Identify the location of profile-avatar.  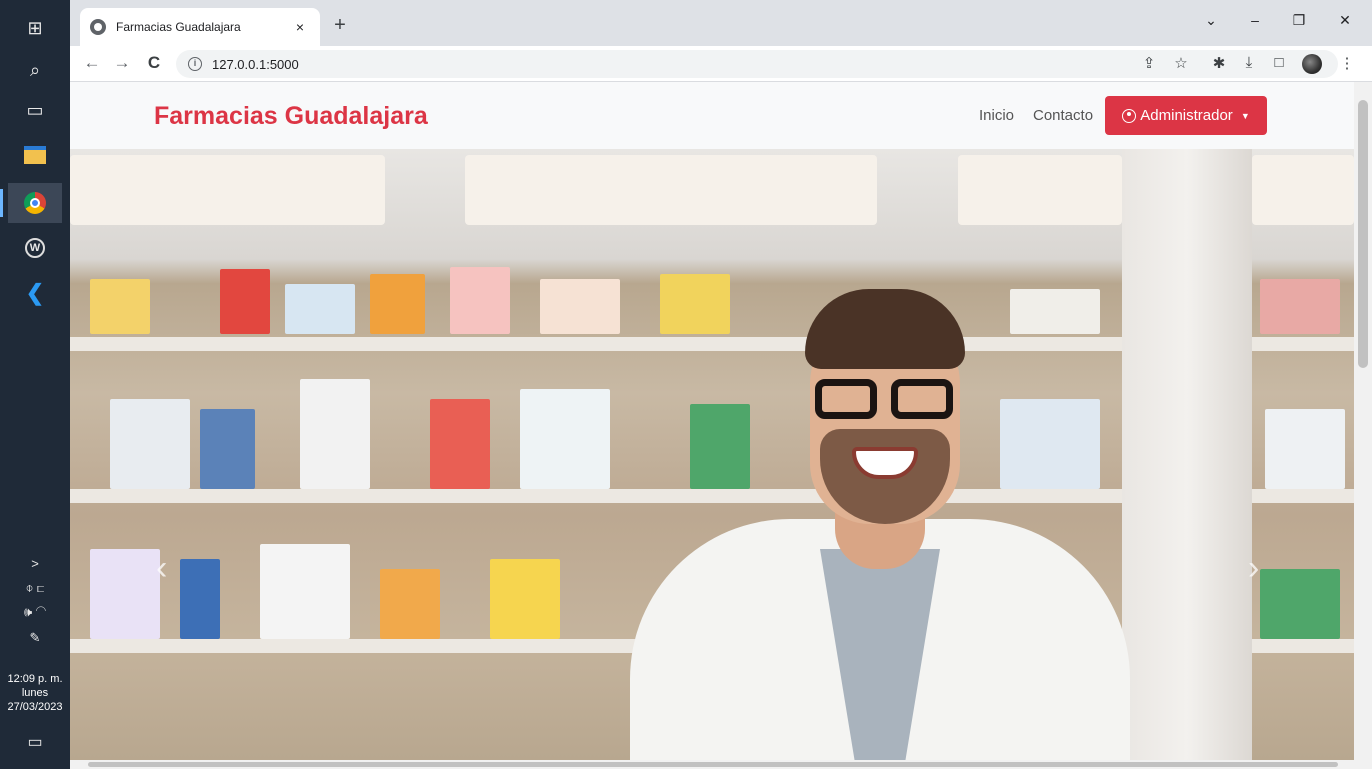
(1312, 64).